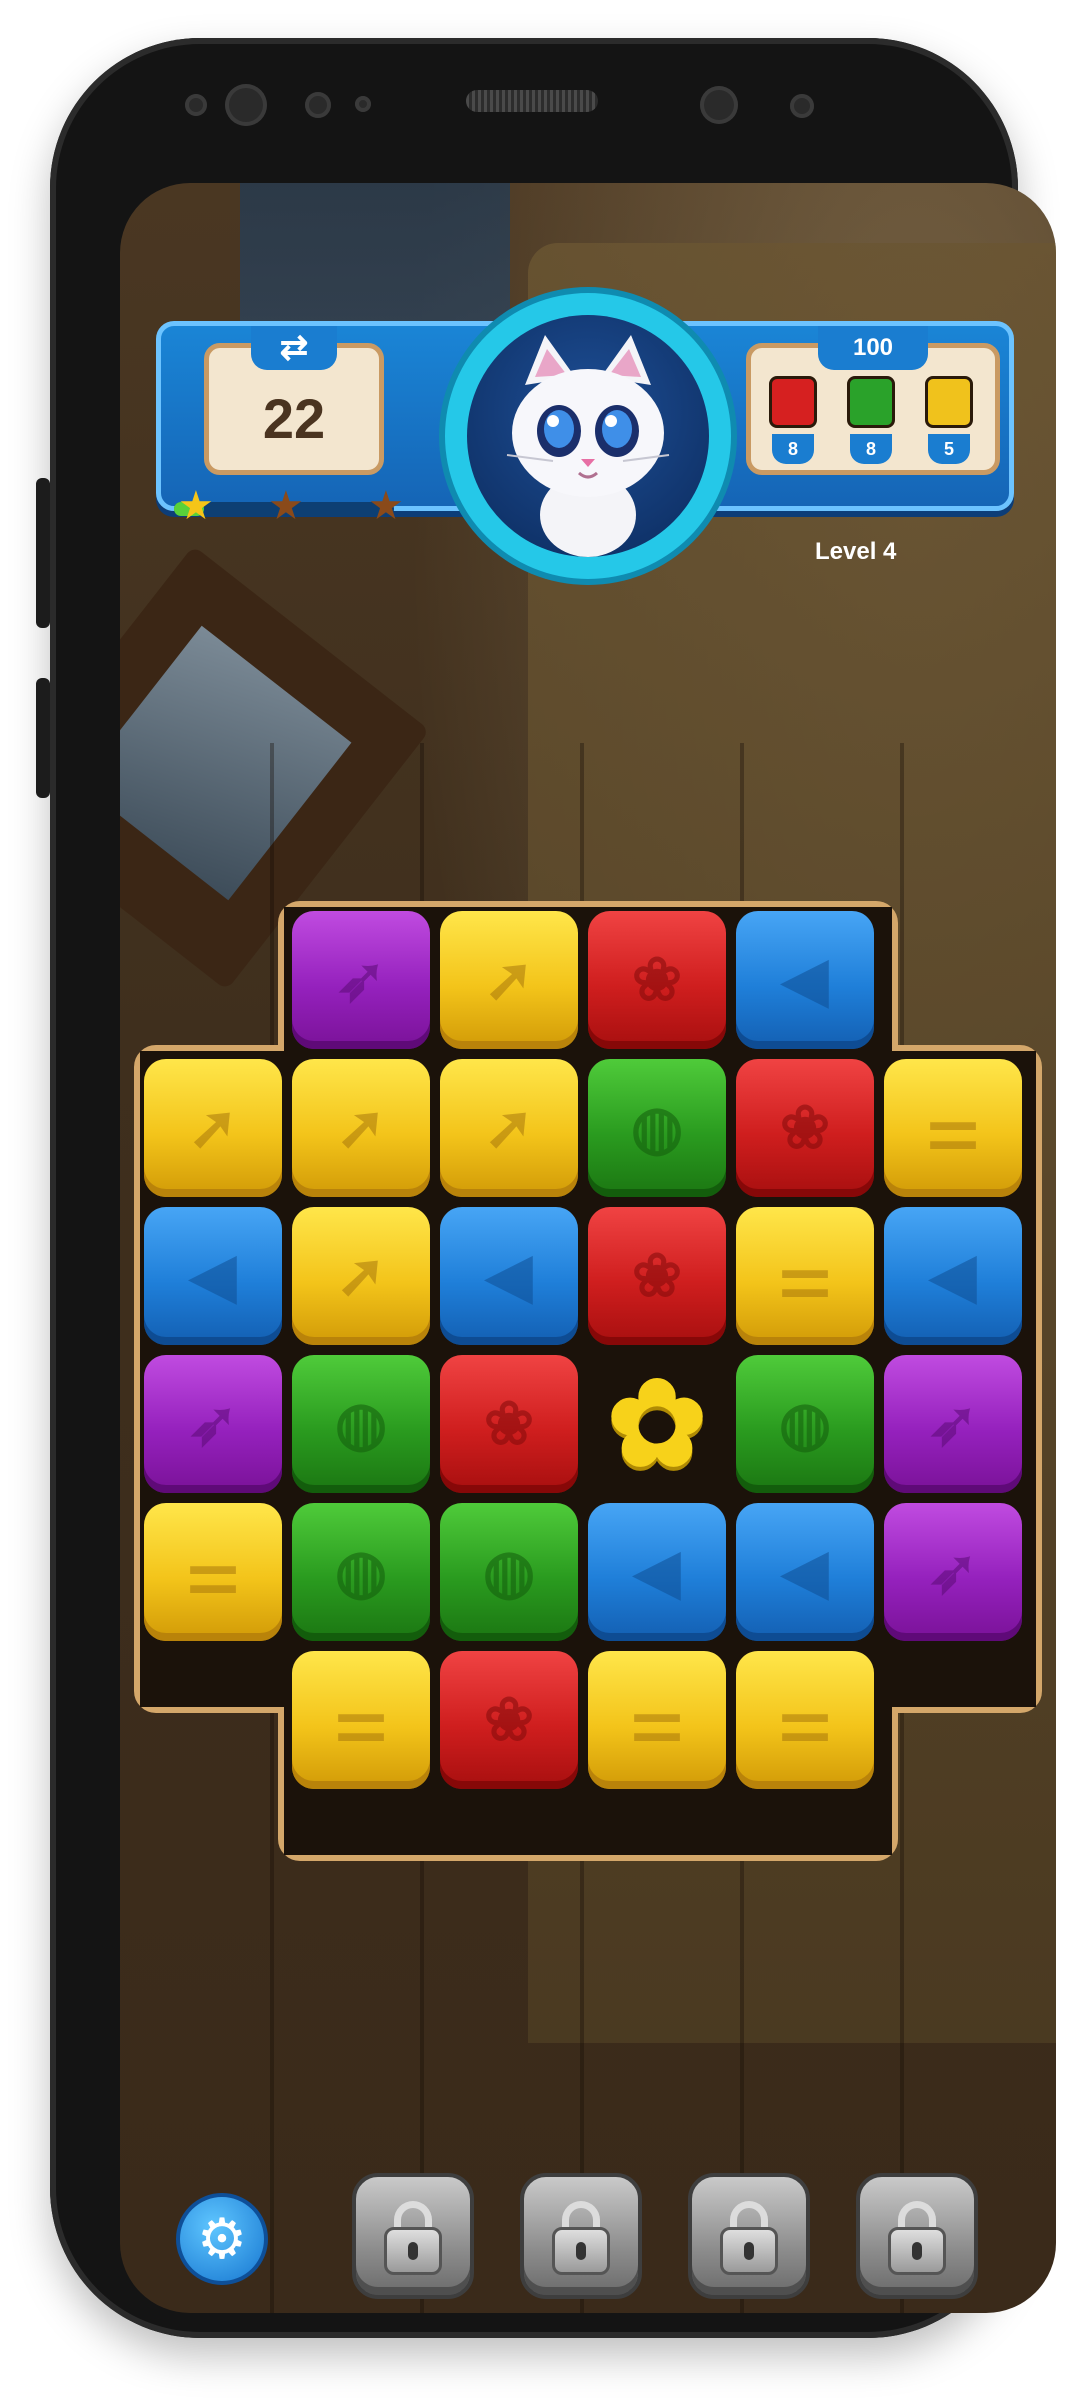 The width and height of the screenshot is (1080, 2400). What do you see at coordinates (873, 348) in the screenshot?
I see `score-target: 100` at bounding box center [873, 348].